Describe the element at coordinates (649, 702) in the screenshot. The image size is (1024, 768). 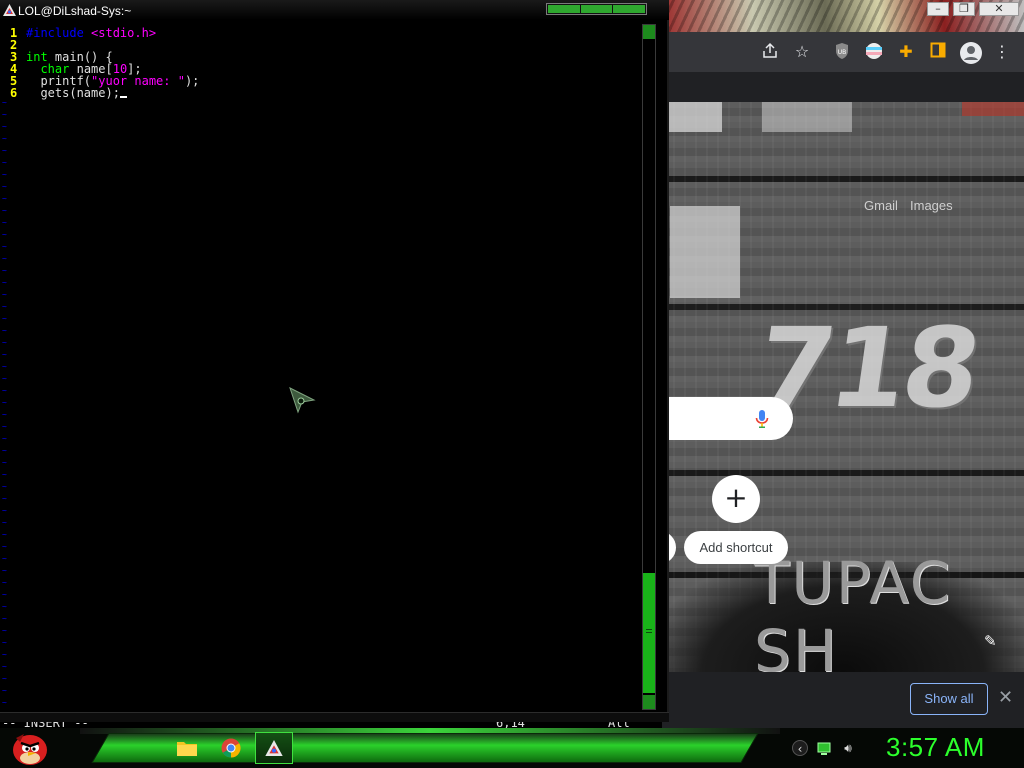
I see `scroll-down-button` at that location.